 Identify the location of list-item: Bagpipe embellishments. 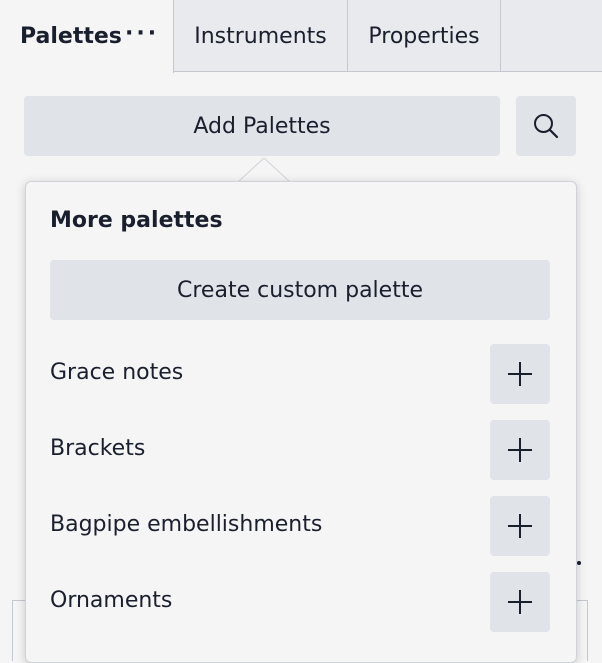
(300, 526).